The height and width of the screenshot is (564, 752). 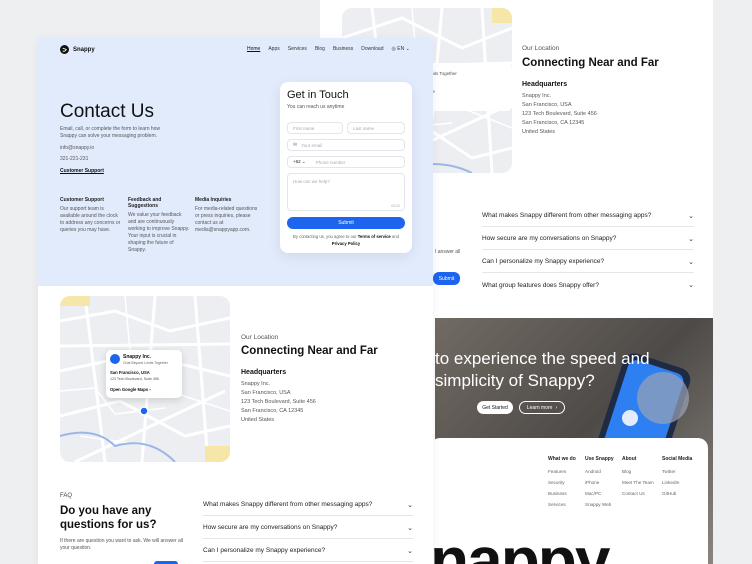 What do you see at coordinates (677, 471) in the screenshot?
I see `footer-link: Twitter` at bounding box center [677, 471].